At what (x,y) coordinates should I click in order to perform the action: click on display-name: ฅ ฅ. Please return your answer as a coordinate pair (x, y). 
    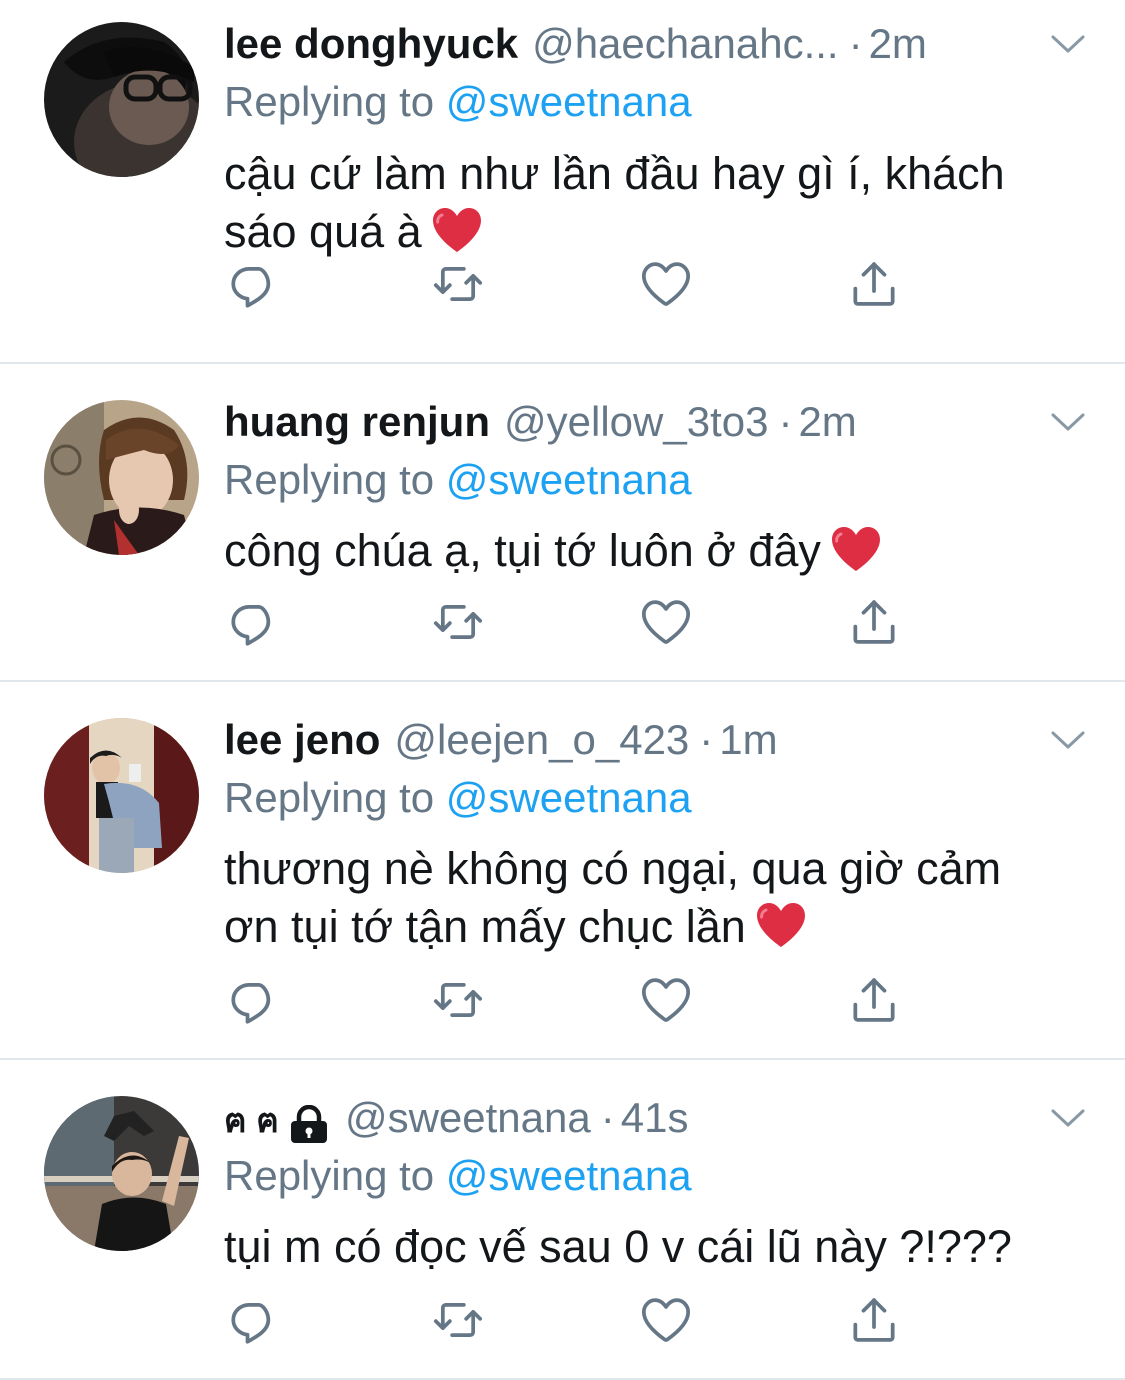
    Looking at the image, I should click on (277, 1119).